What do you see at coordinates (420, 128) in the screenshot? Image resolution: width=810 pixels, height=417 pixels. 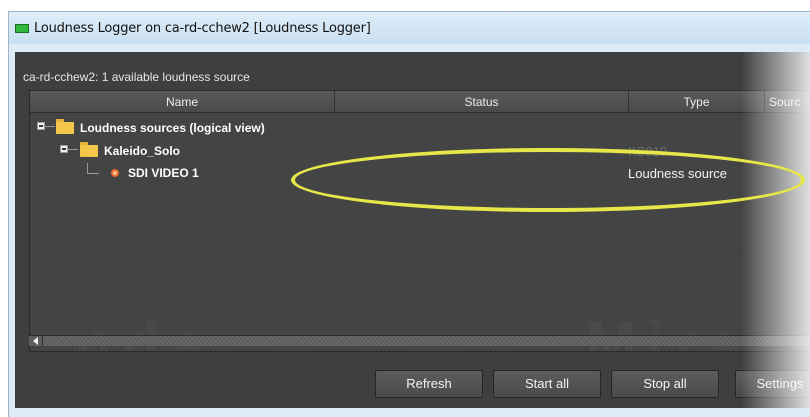 I see `tree-row-root: Loudness sources (logical view)` at bounding box center [420, 128].